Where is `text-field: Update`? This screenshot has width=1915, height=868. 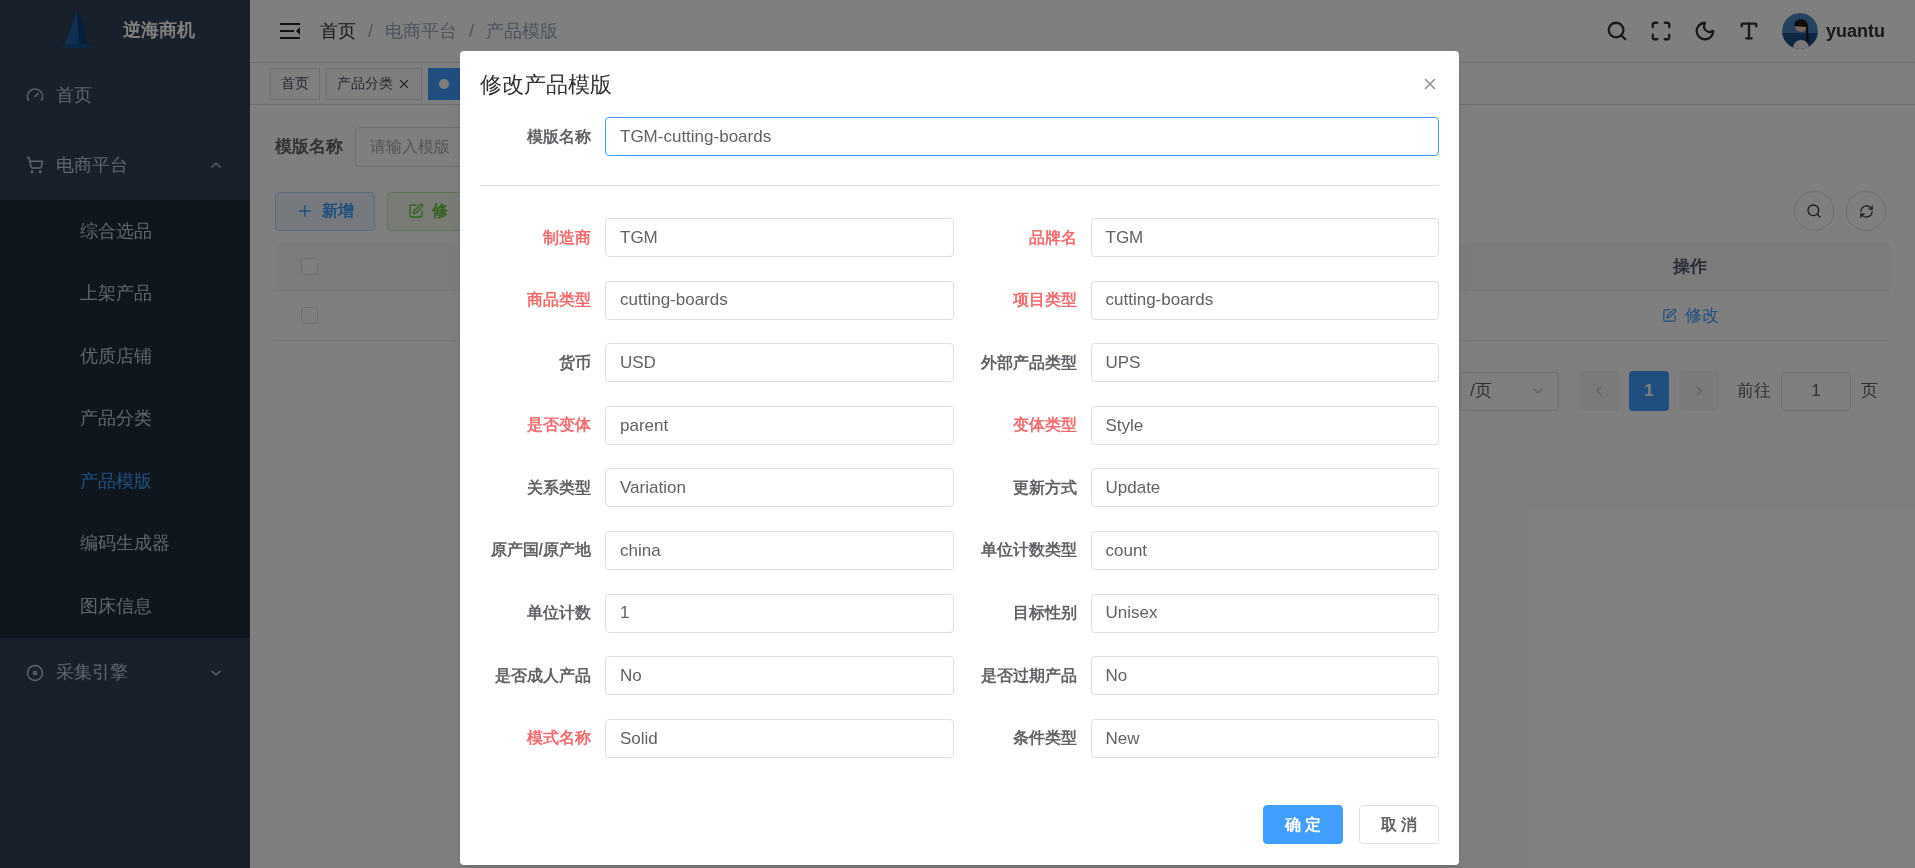 text-field: Update is located at coordinates (1264, 488).